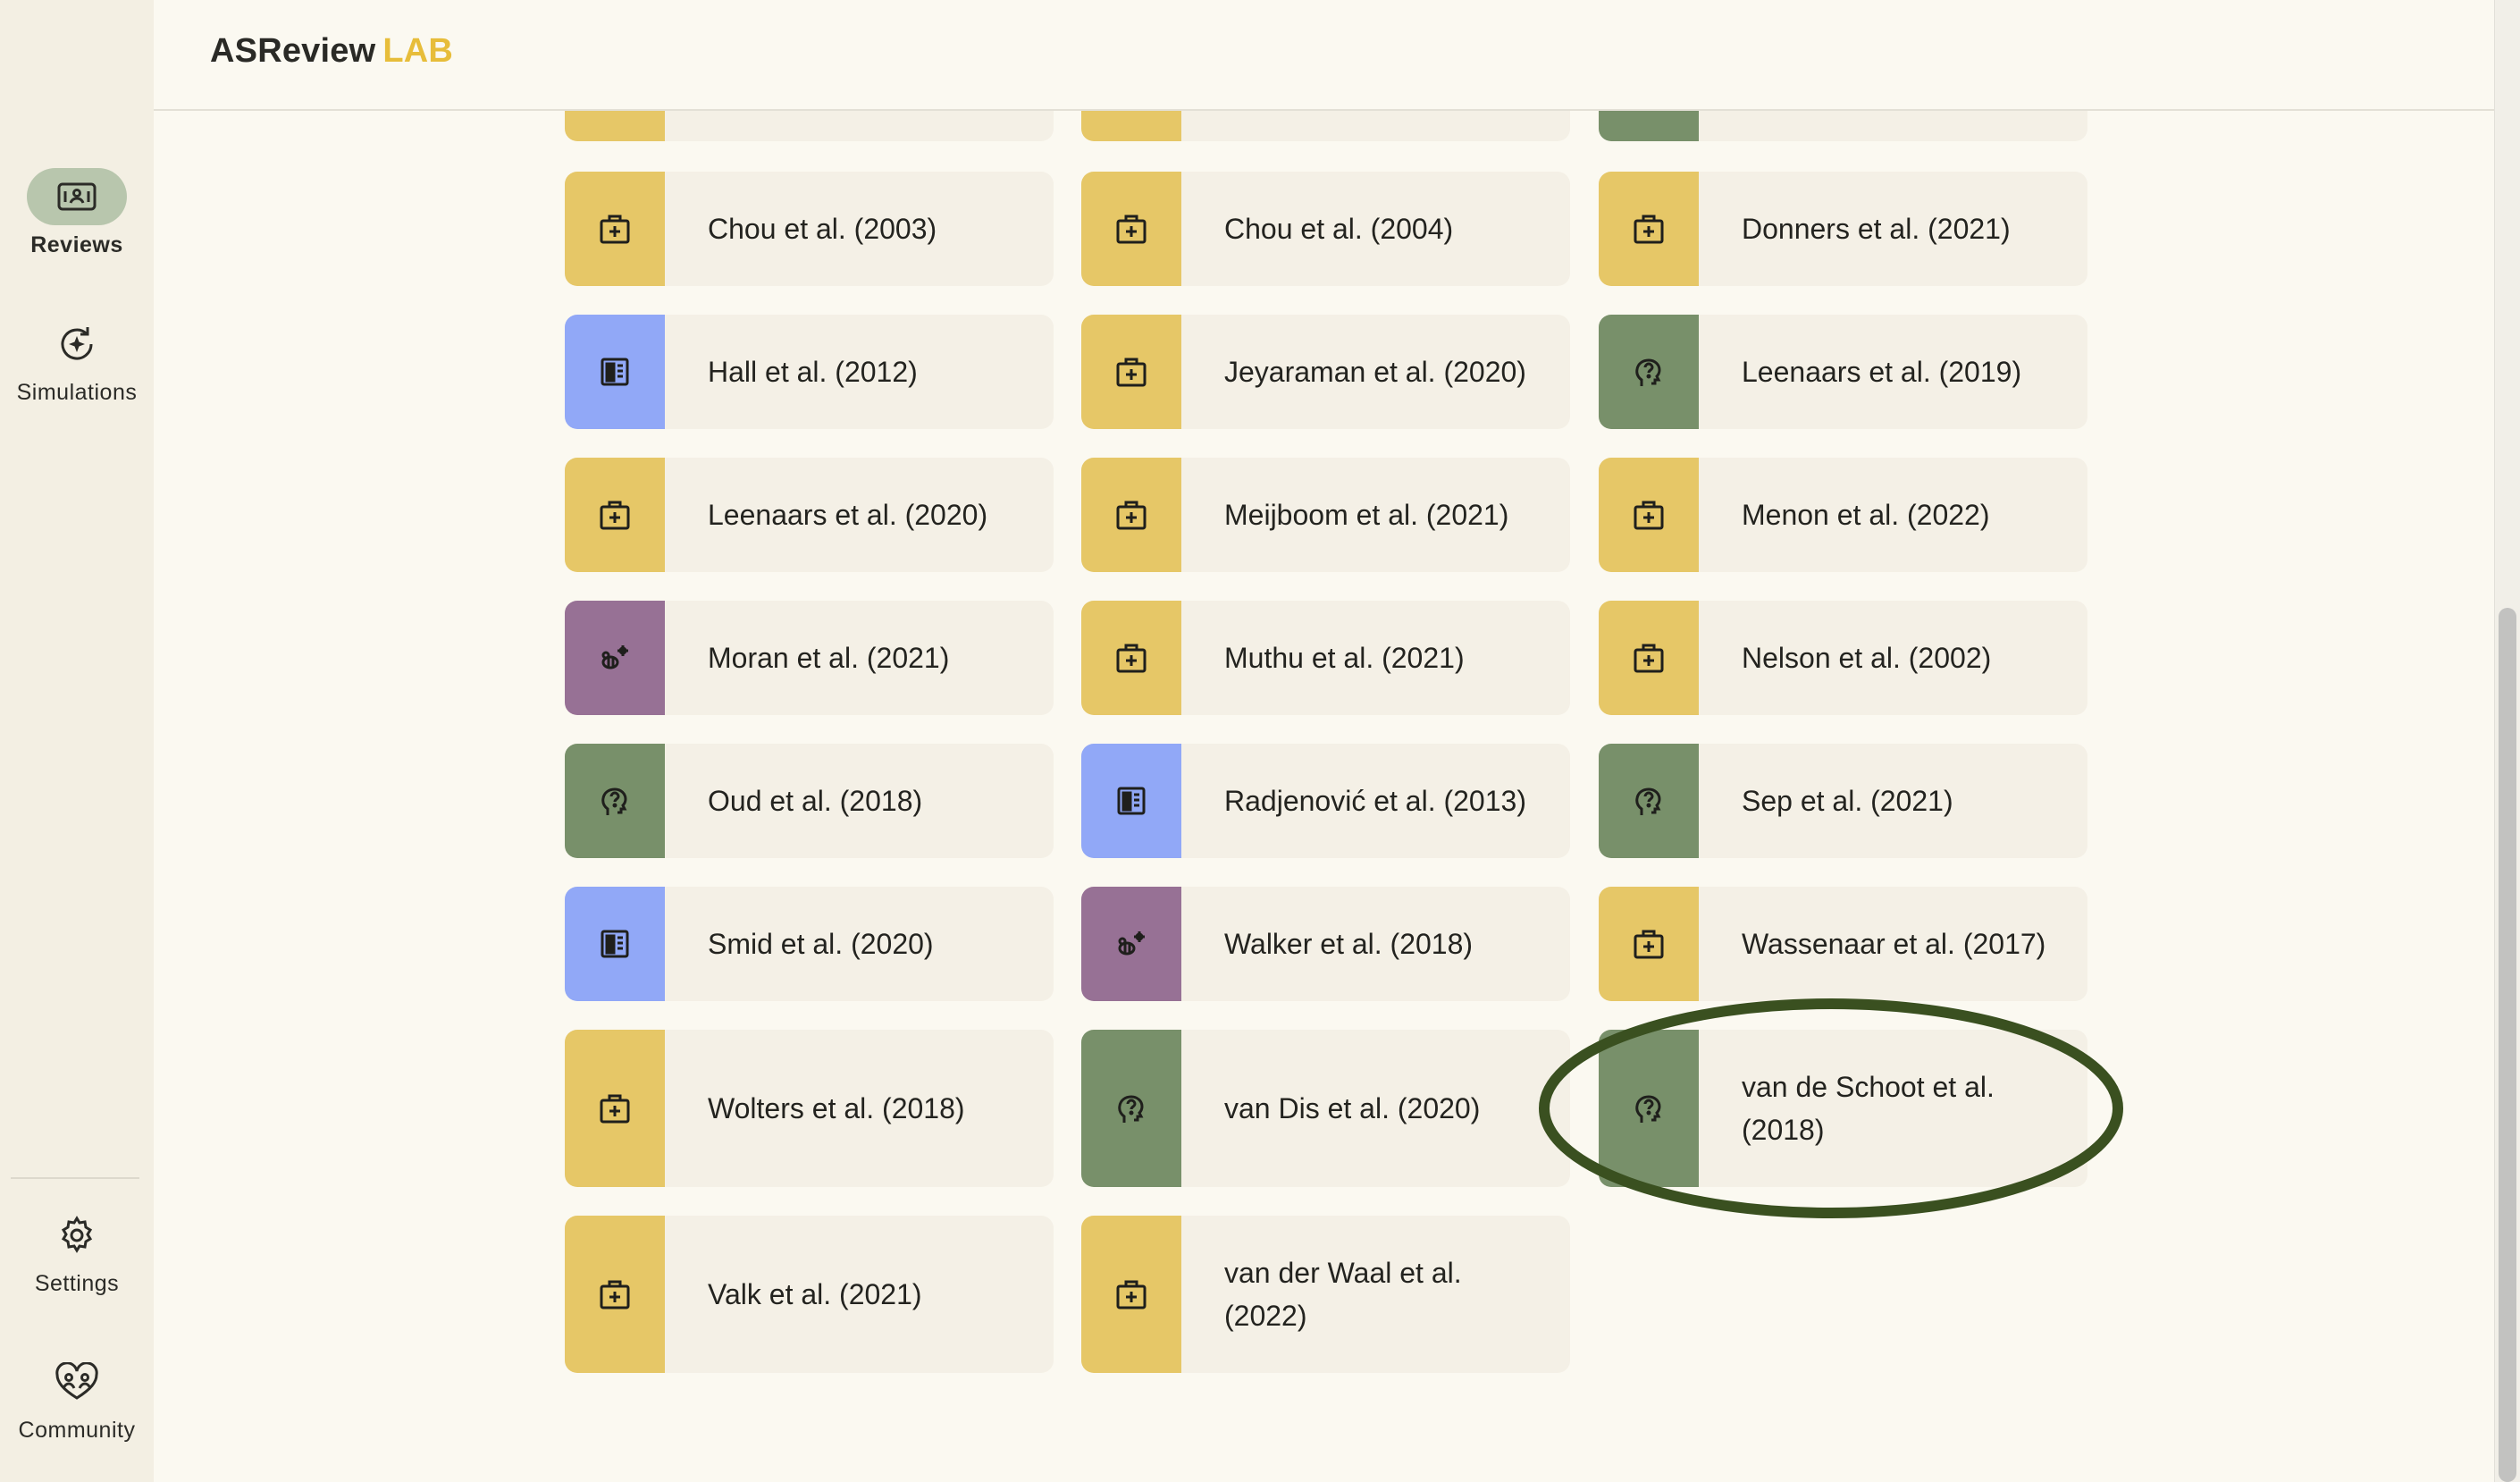 This screenshot has width=2520, height=1482. What do you see at coordinates (77, 392) in the screenshot?
I see `sidebar-item-label: Simulations` at bounding box center [77, 392].